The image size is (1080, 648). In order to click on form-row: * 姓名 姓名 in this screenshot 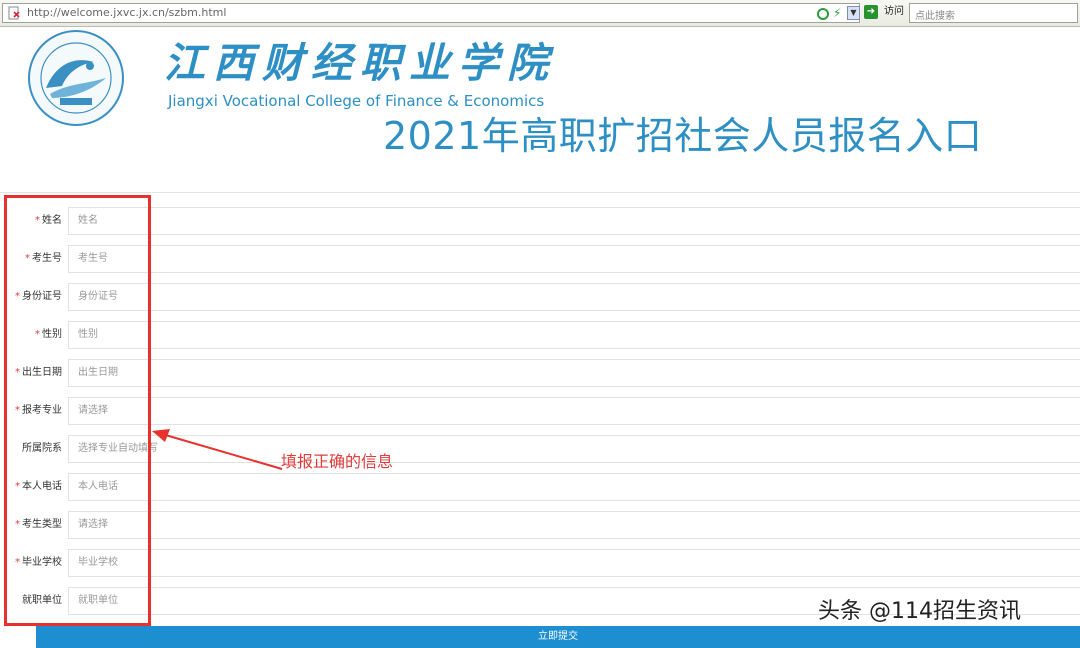, I will do `click(540, 221)`.